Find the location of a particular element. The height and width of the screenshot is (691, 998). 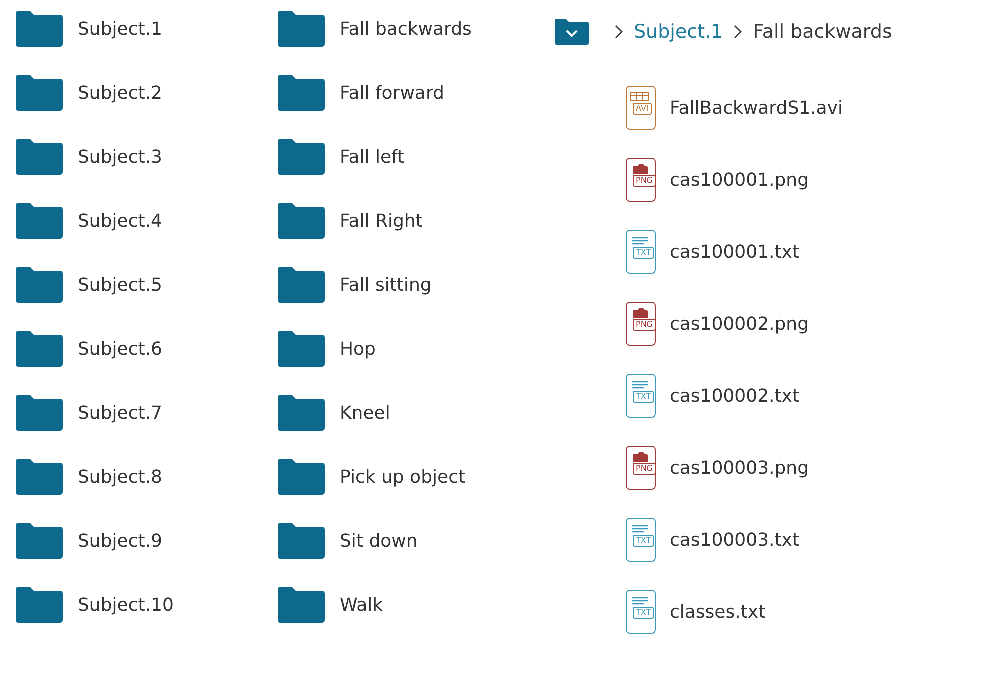

file-name: cas100002.png is located at coordinates (739, 324).